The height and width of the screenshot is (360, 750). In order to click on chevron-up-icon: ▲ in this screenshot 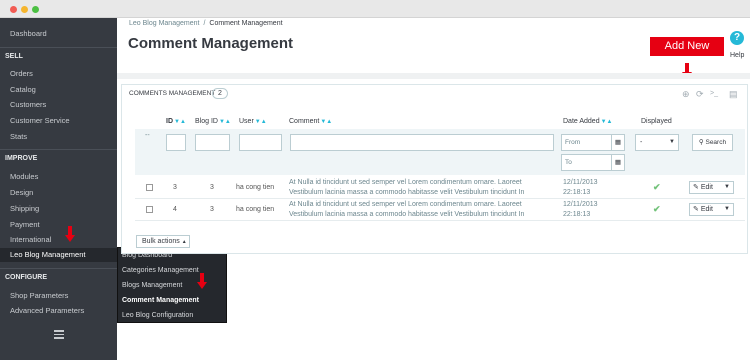, I will do `click(184, 242)`.